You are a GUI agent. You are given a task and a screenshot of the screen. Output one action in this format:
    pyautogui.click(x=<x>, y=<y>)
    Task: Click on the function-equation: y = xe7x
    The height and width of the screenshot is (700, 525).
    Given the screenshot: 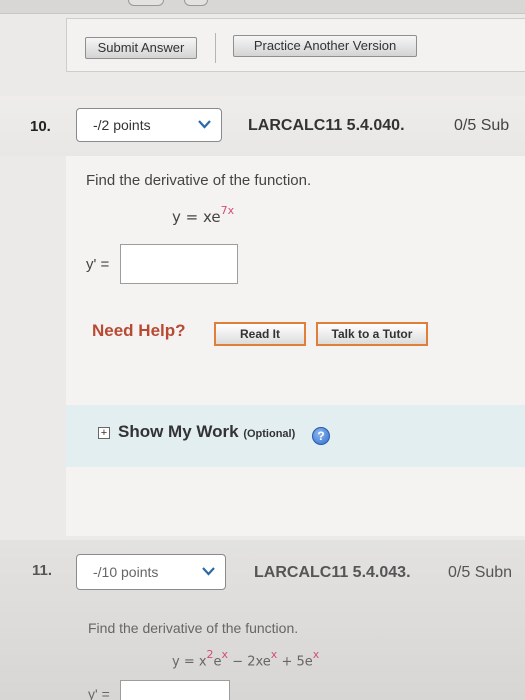 What is the action you would take?
    pyautogui.click(x=203, y=215)
    